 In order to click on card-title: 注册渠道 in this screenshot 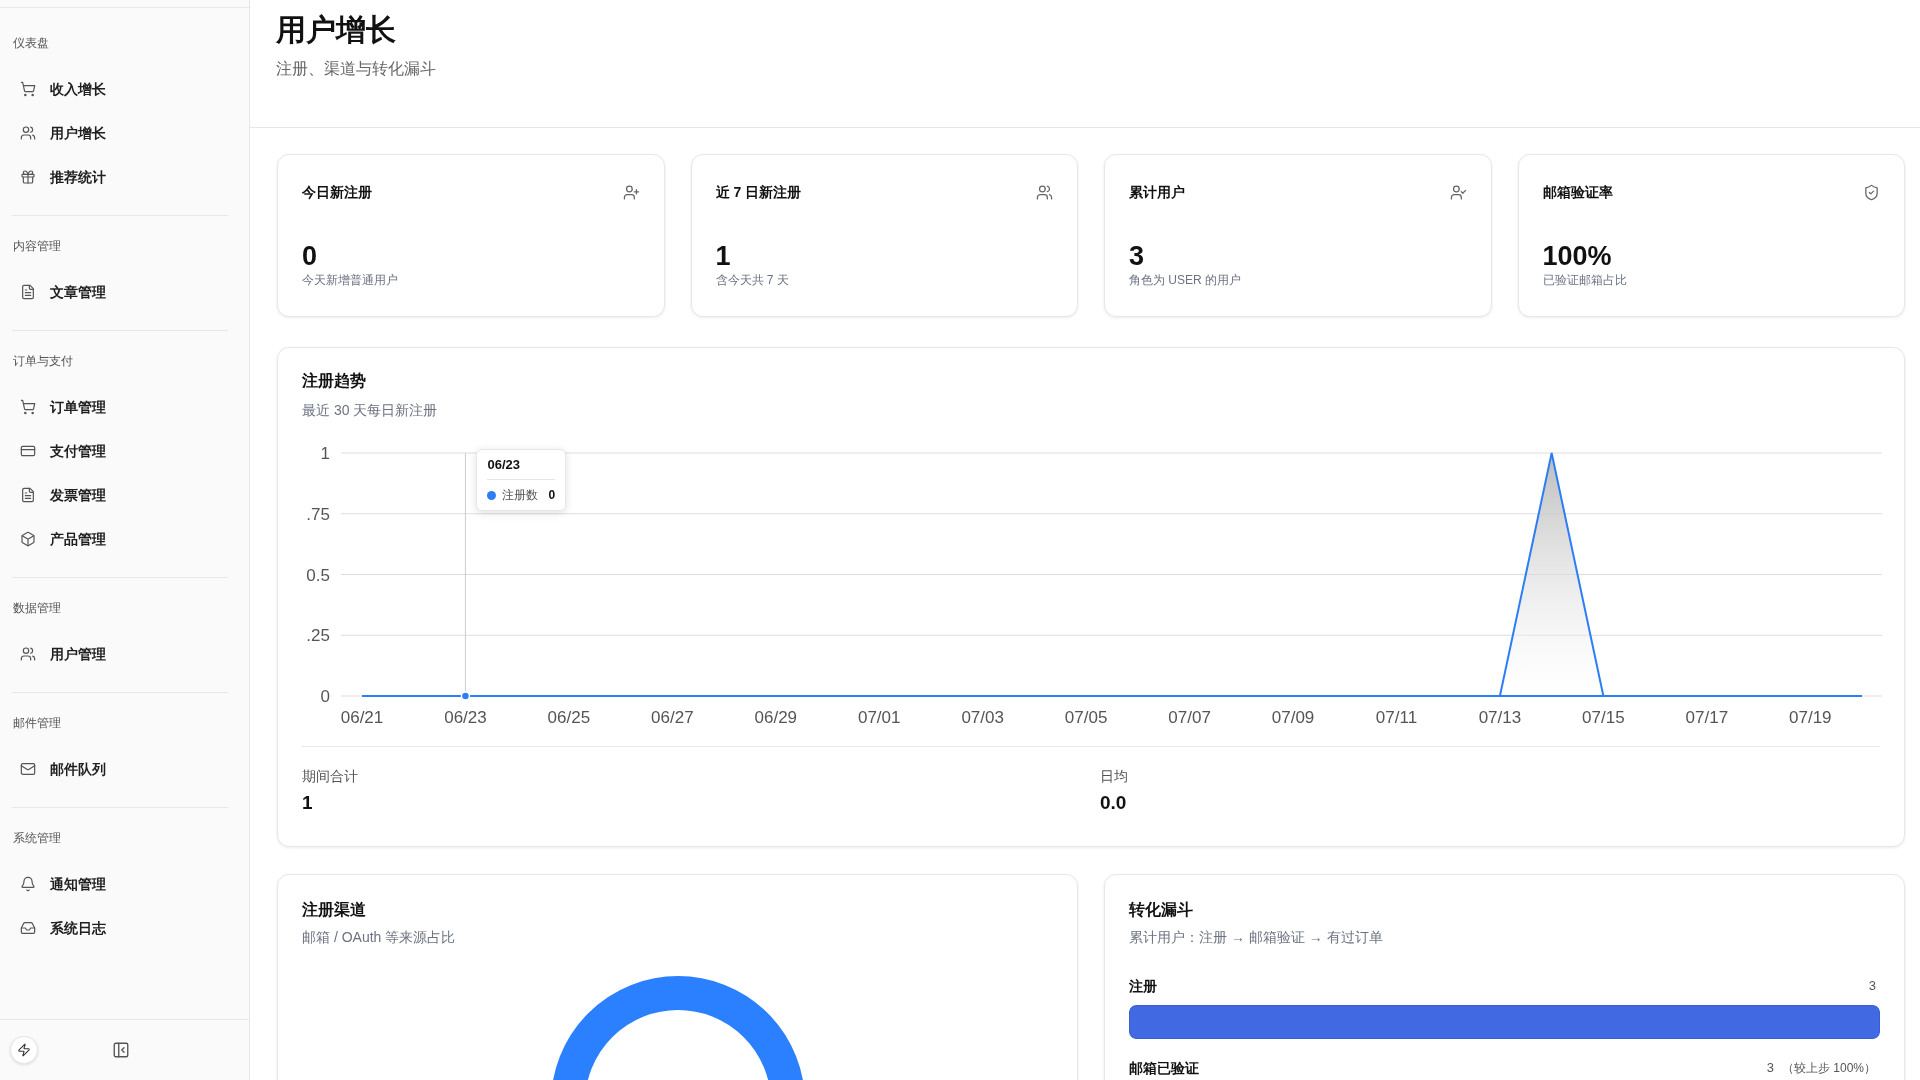, I will do `click(334, 910)`.